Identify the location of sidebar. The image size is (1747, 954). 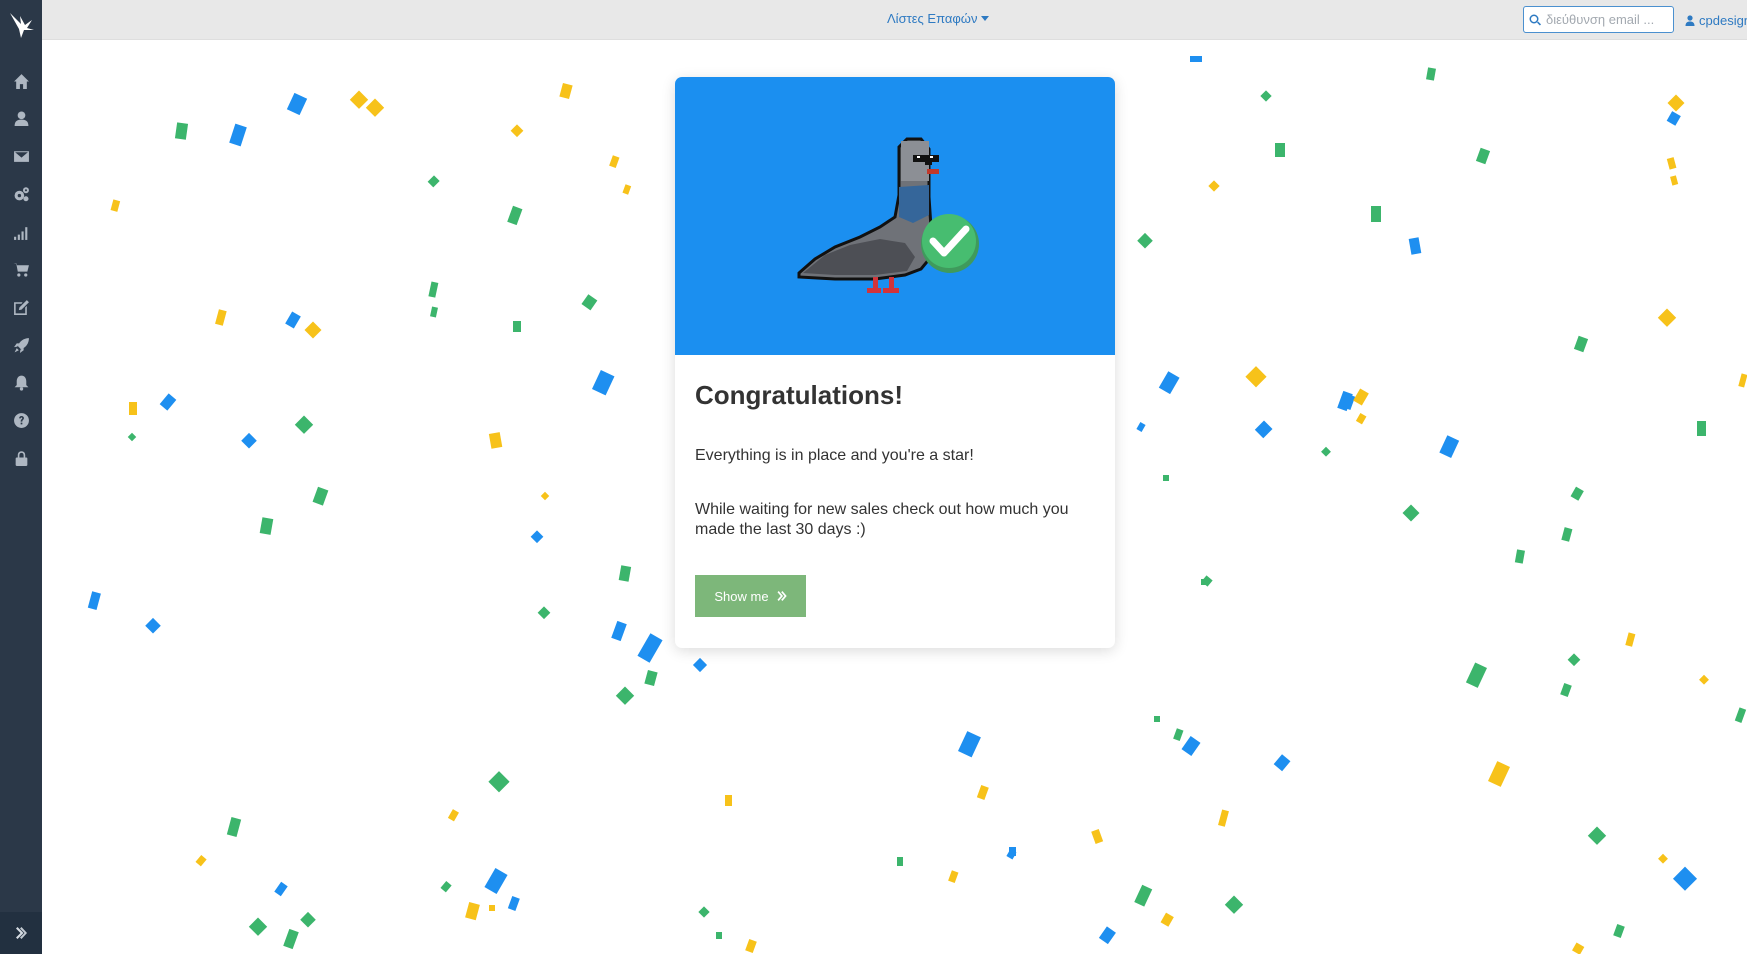
(21, 477).